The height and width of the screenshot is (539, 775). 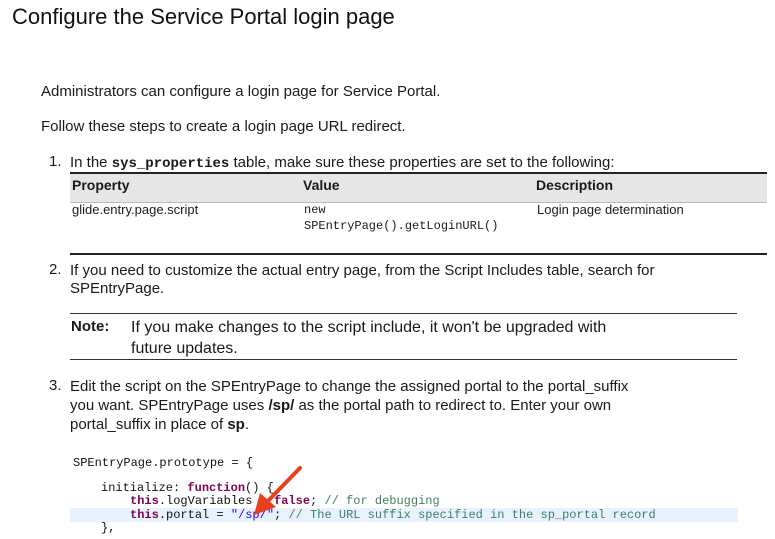 What do you see at coordinates (216, 488) in the screenshot?
I see `code-keyword-function: function` at bounding box center [216, 488].